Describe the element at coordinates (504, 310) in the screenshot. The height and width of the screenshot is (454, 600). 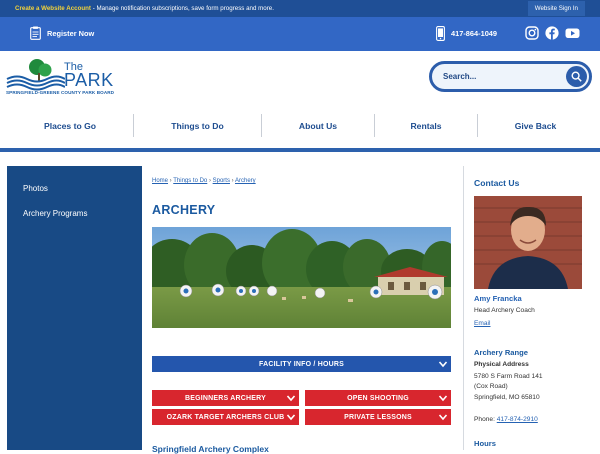
I see `coach-role: Head Archery Coach` at that location.